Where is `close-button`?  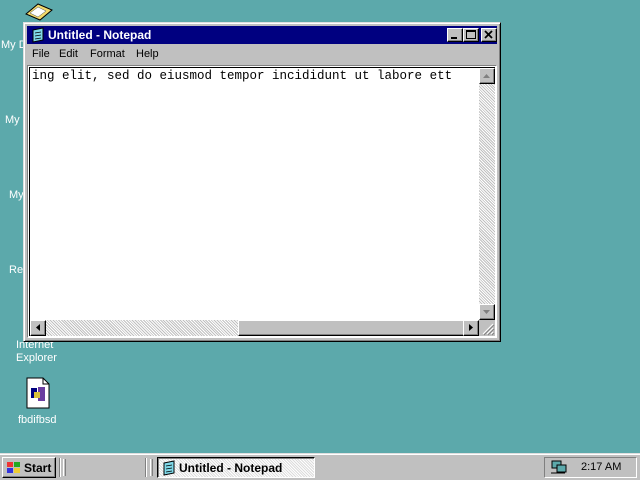
close-button is located at coordinates (489, 35).